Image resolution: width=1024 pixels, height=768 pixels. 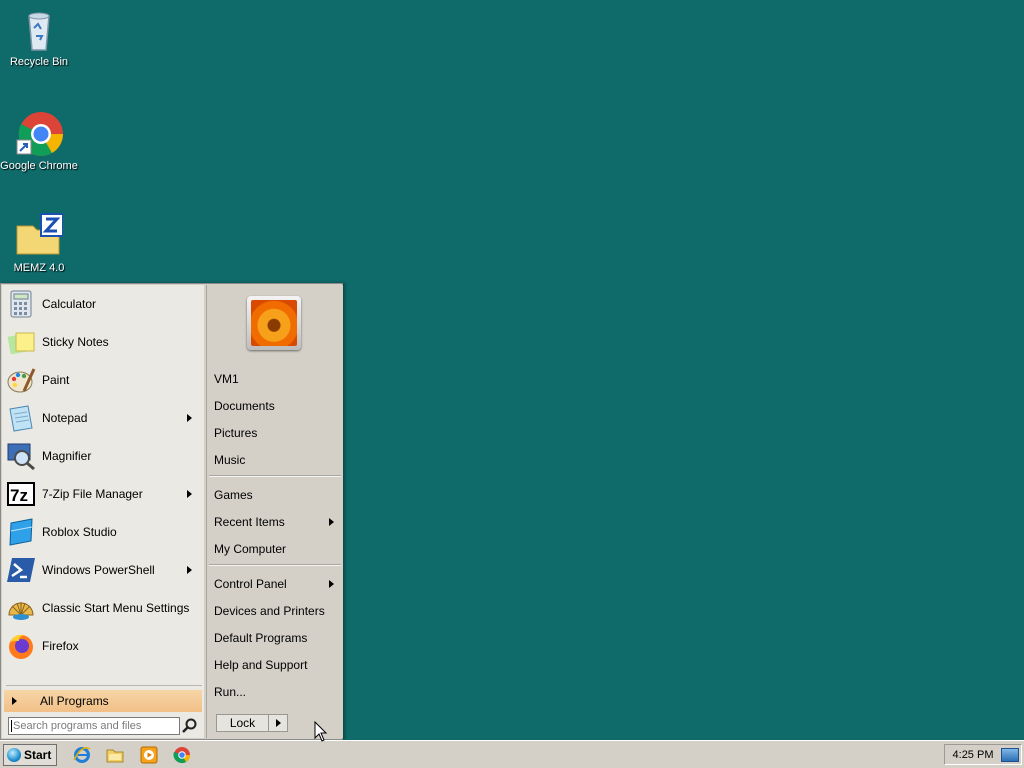 What do you see at coordinates (277, 379) in the screenshot?
I see `place-vm1: VM1` at bounding box center [277, 379].